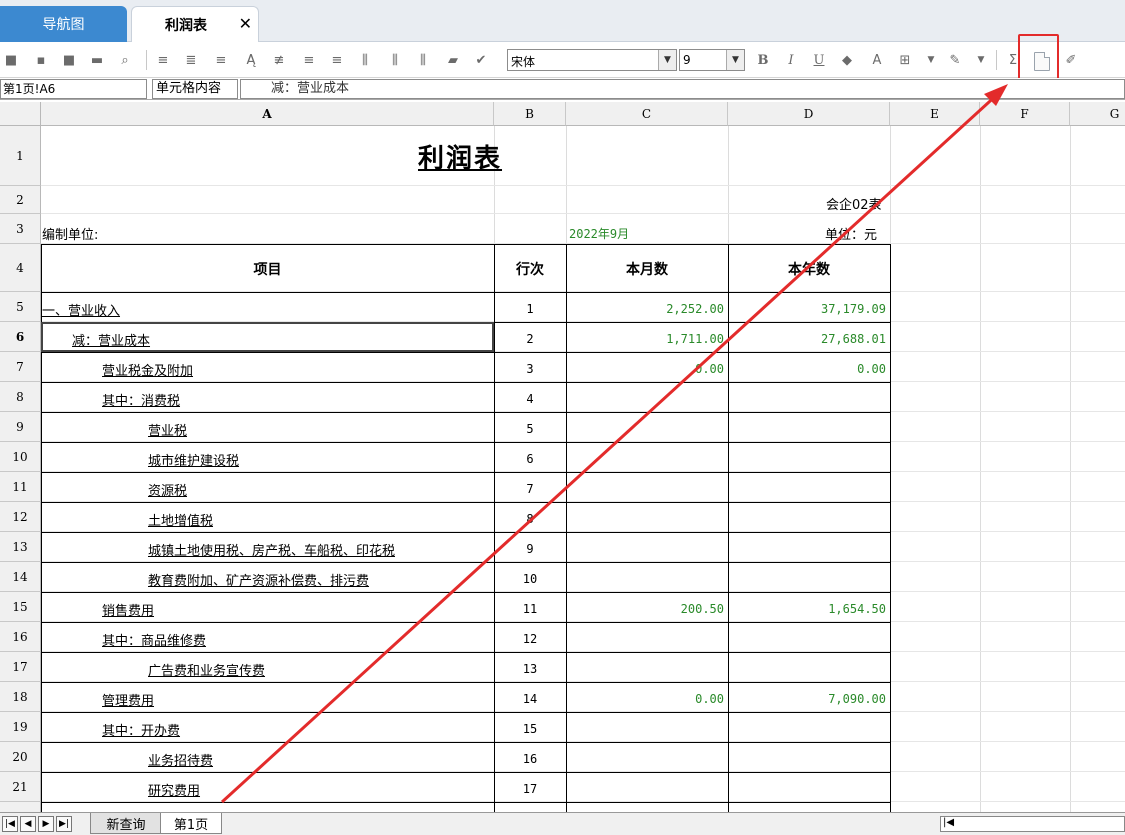 The height and width of the screenshot is (835, 1125). What do you see at coordinates (530, 519) in the screenshot?
I see `line-number: 8` at bounding box center [530, 519].